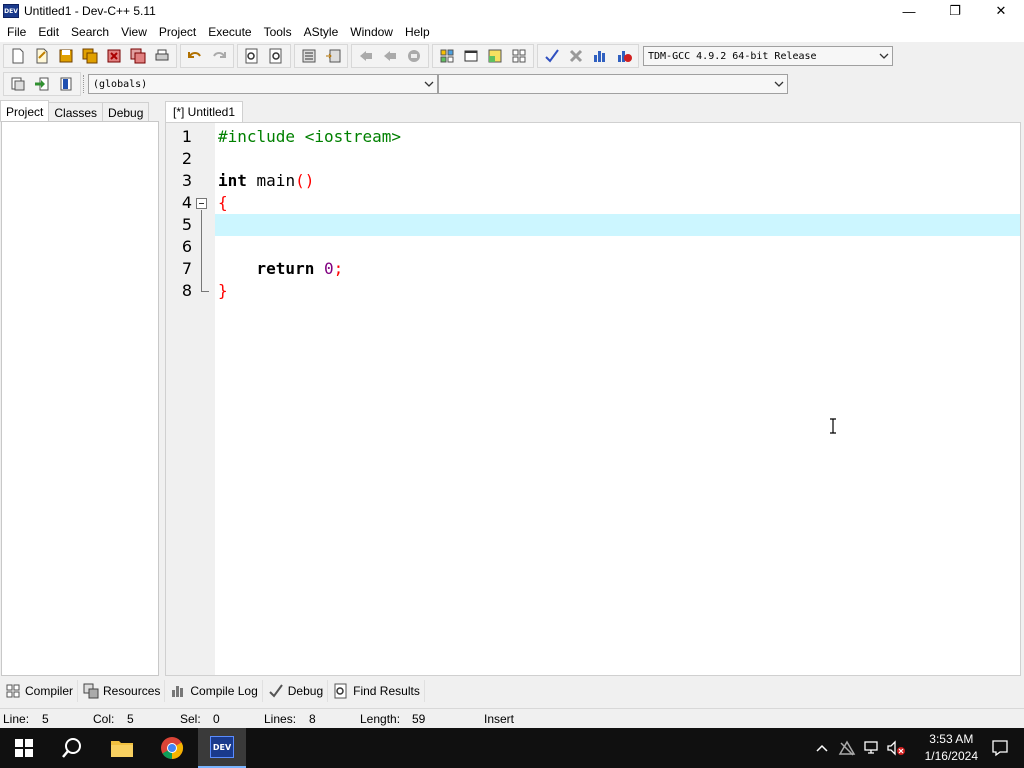  I want to click on indent-button, so click(309, 56).